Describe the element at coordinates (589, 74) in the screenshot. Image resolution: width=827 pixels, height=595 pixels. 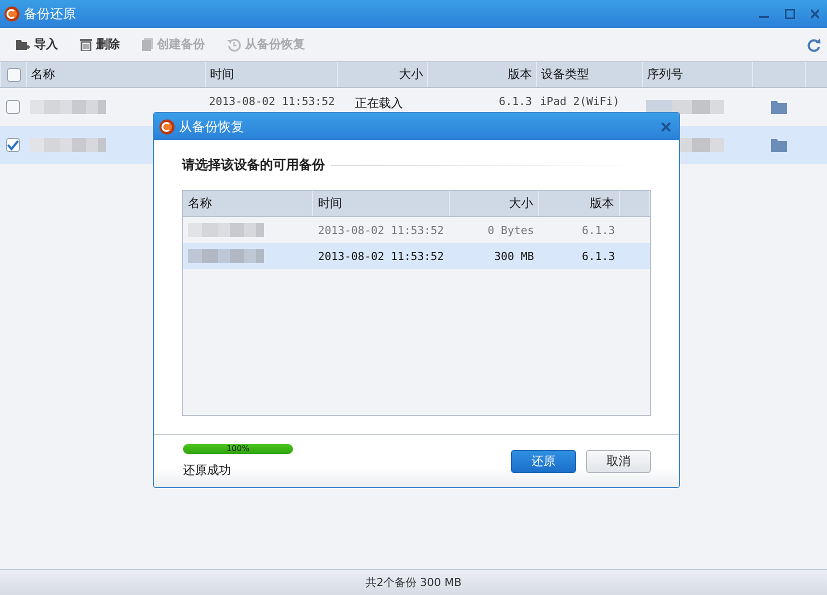
I see `column-header: 设备类型` at that location.